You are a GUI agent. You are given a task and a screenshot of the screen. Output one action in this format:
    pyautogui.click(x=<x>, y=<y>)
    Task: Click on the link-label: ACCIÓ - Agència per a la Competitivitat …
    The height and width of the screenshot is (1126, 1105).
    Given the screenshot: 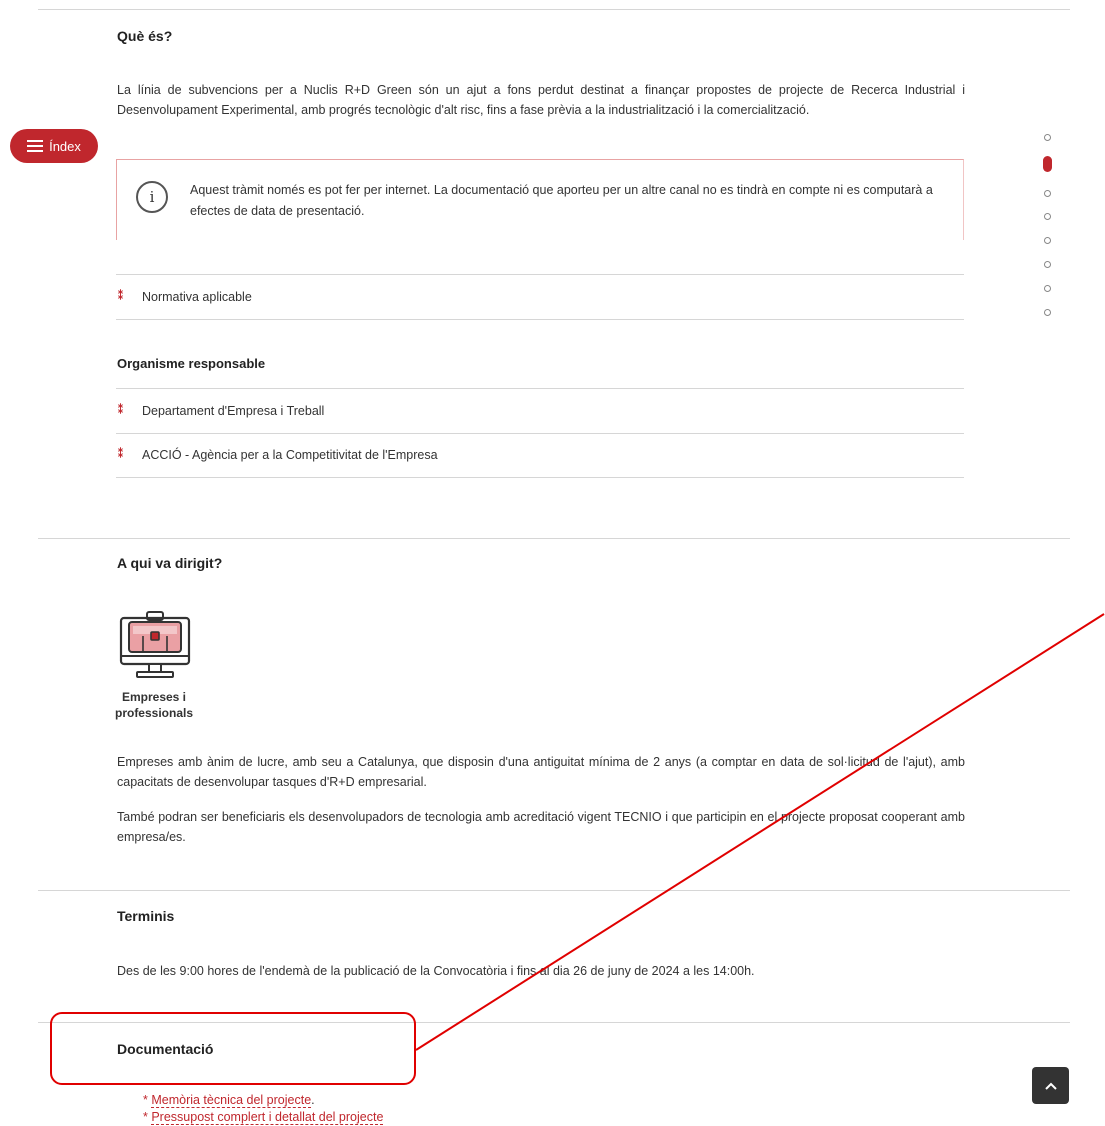 What is the action you would take?
    pyautogui.click(x=290, y=455)
    